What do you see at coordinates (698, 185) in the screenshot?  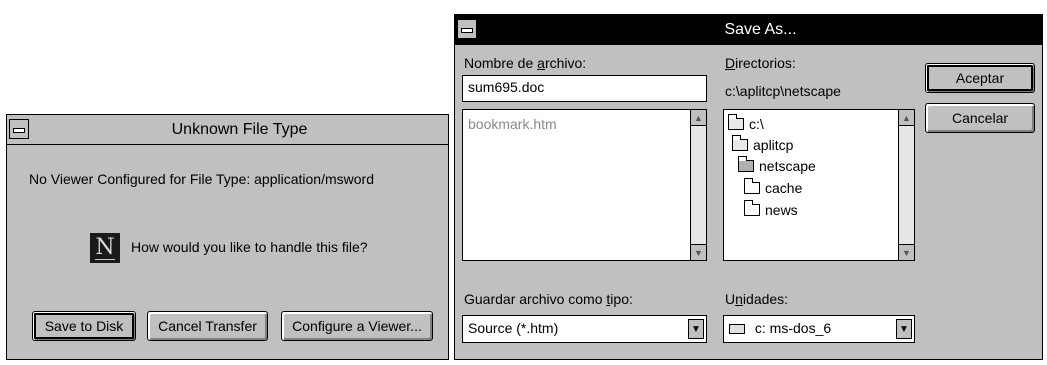 I see `file-list-scrollbar: ▲ ▼` at bounding box center [698, 185].